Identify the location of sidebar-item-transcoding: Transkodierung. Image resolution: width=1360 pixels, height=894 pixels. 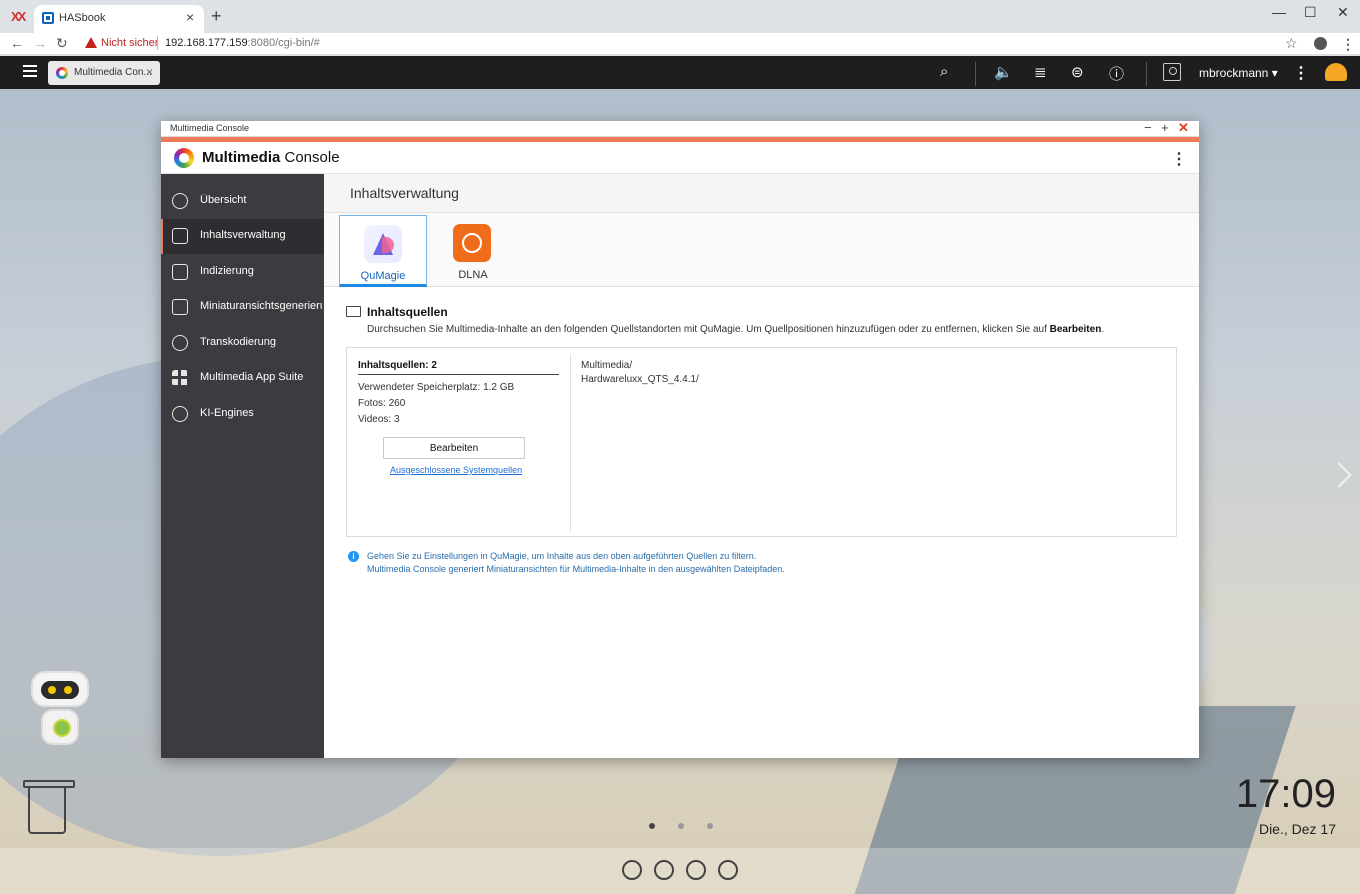
(242, 343).